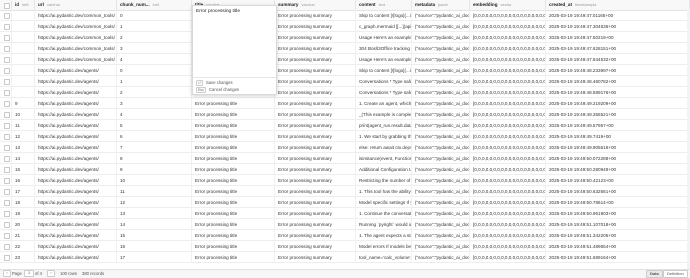  What do you see at coordinates (618, 158) in the screenshot?
I see `created-at-cell: 2025-03-19 19:49:50.072288+00` at bounding box center [618, 158].